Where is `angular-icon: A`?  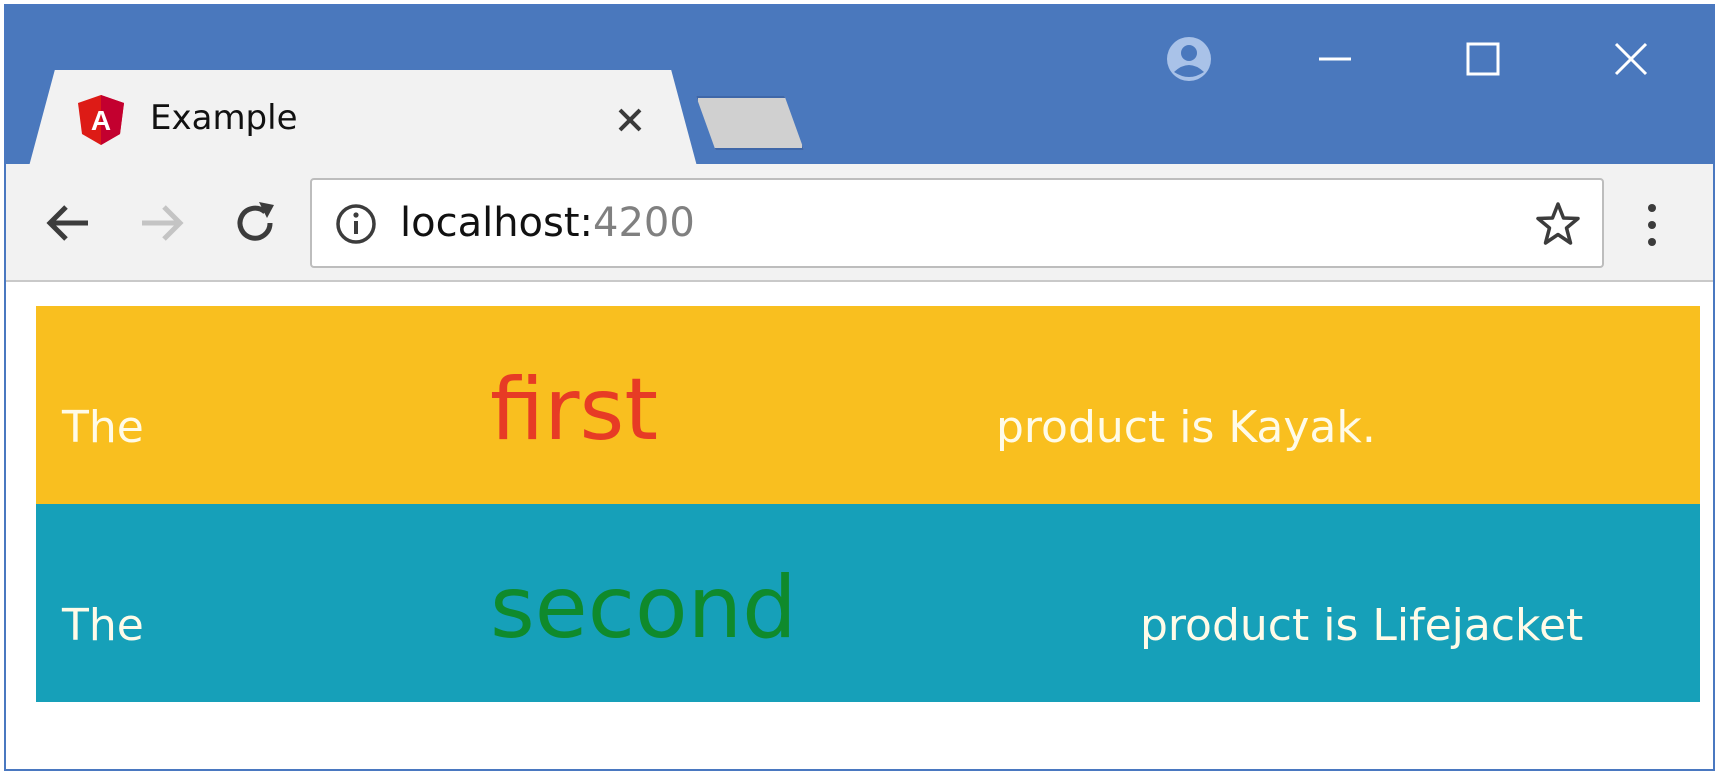
angular-icon: A is located at coordinates (101, 120).